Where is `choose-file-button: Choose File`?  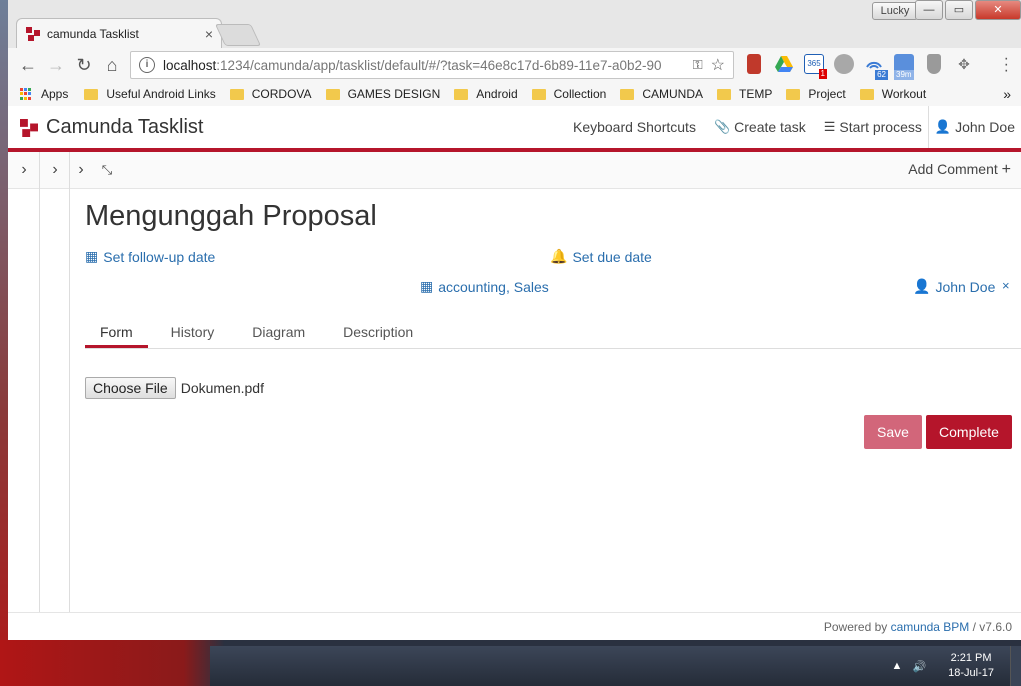
choose-file-button: Choose File is located at coordinates (130, 388).